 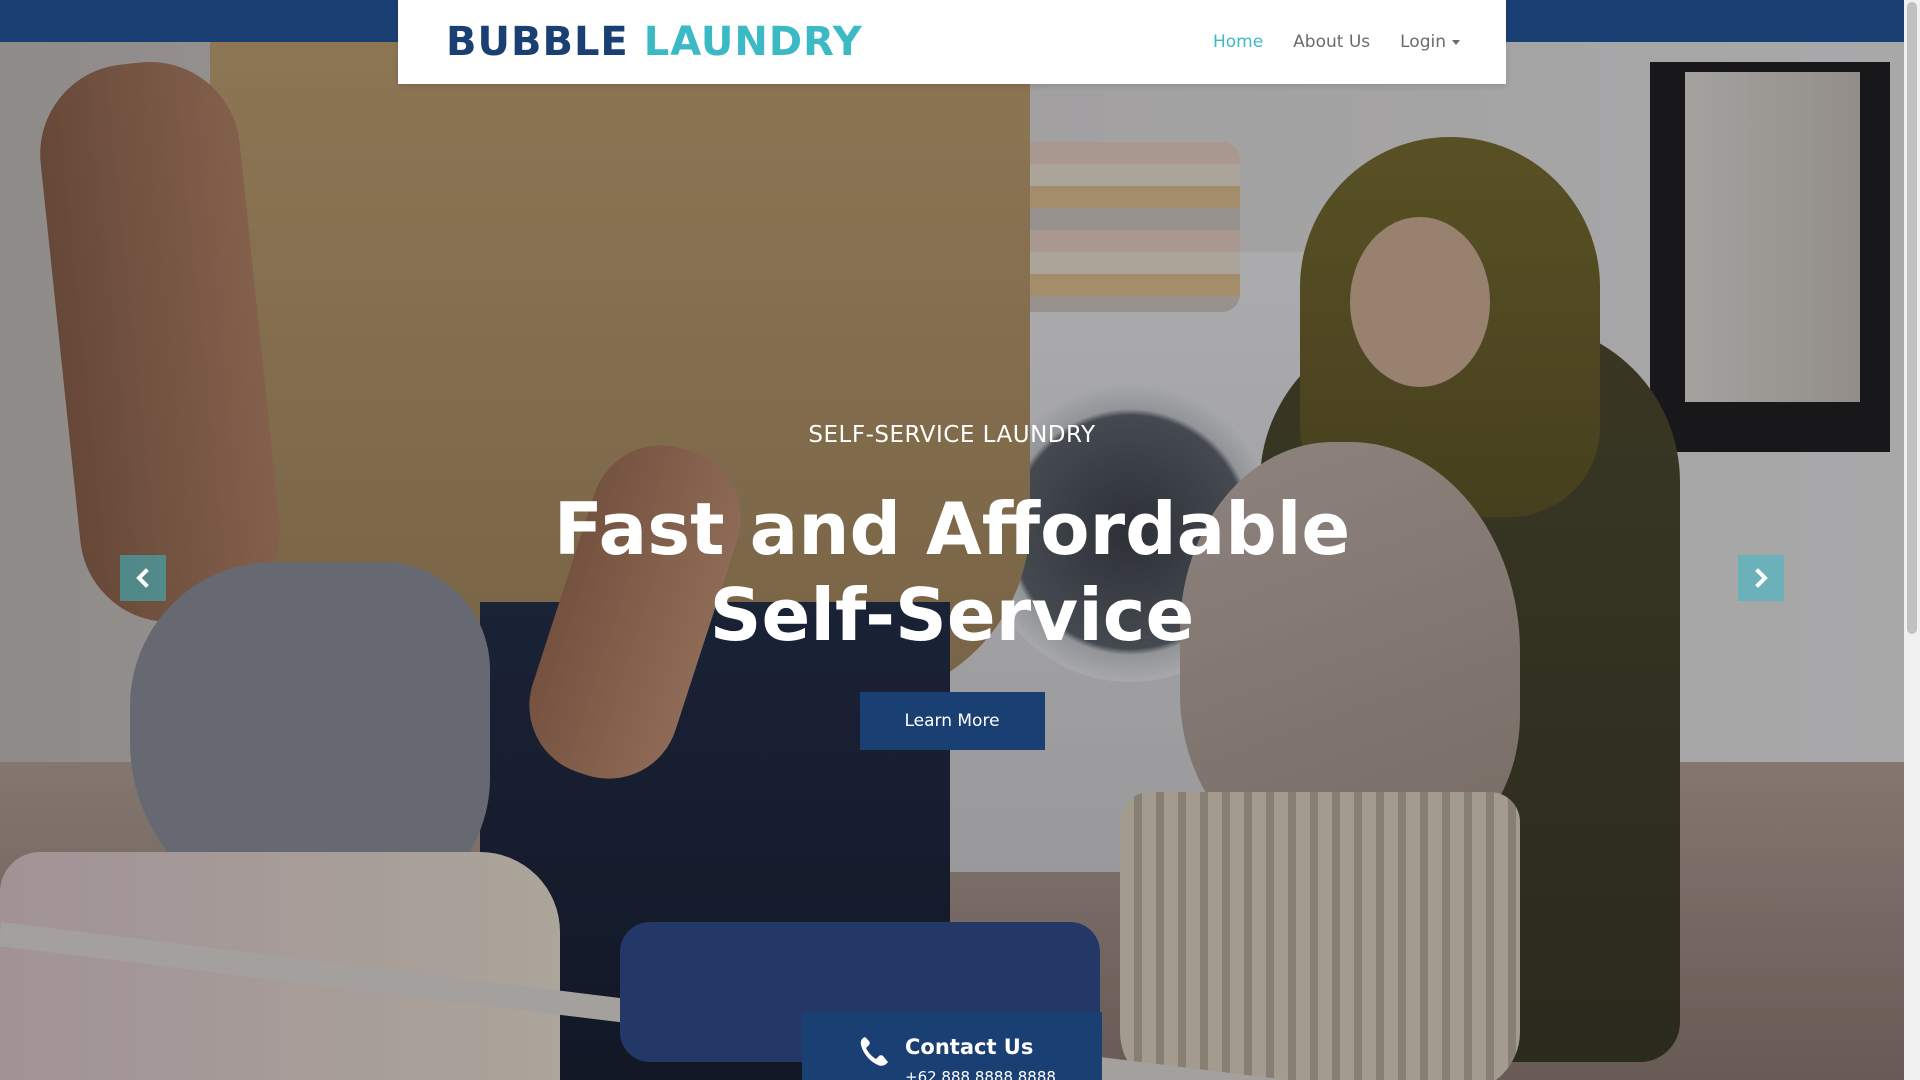 What do you see at coordinates (952, 42) in the screenshot?
I see `navbar: BUBBLE LAUNDRY Home About Us Login` at bounding box center [952, 42].